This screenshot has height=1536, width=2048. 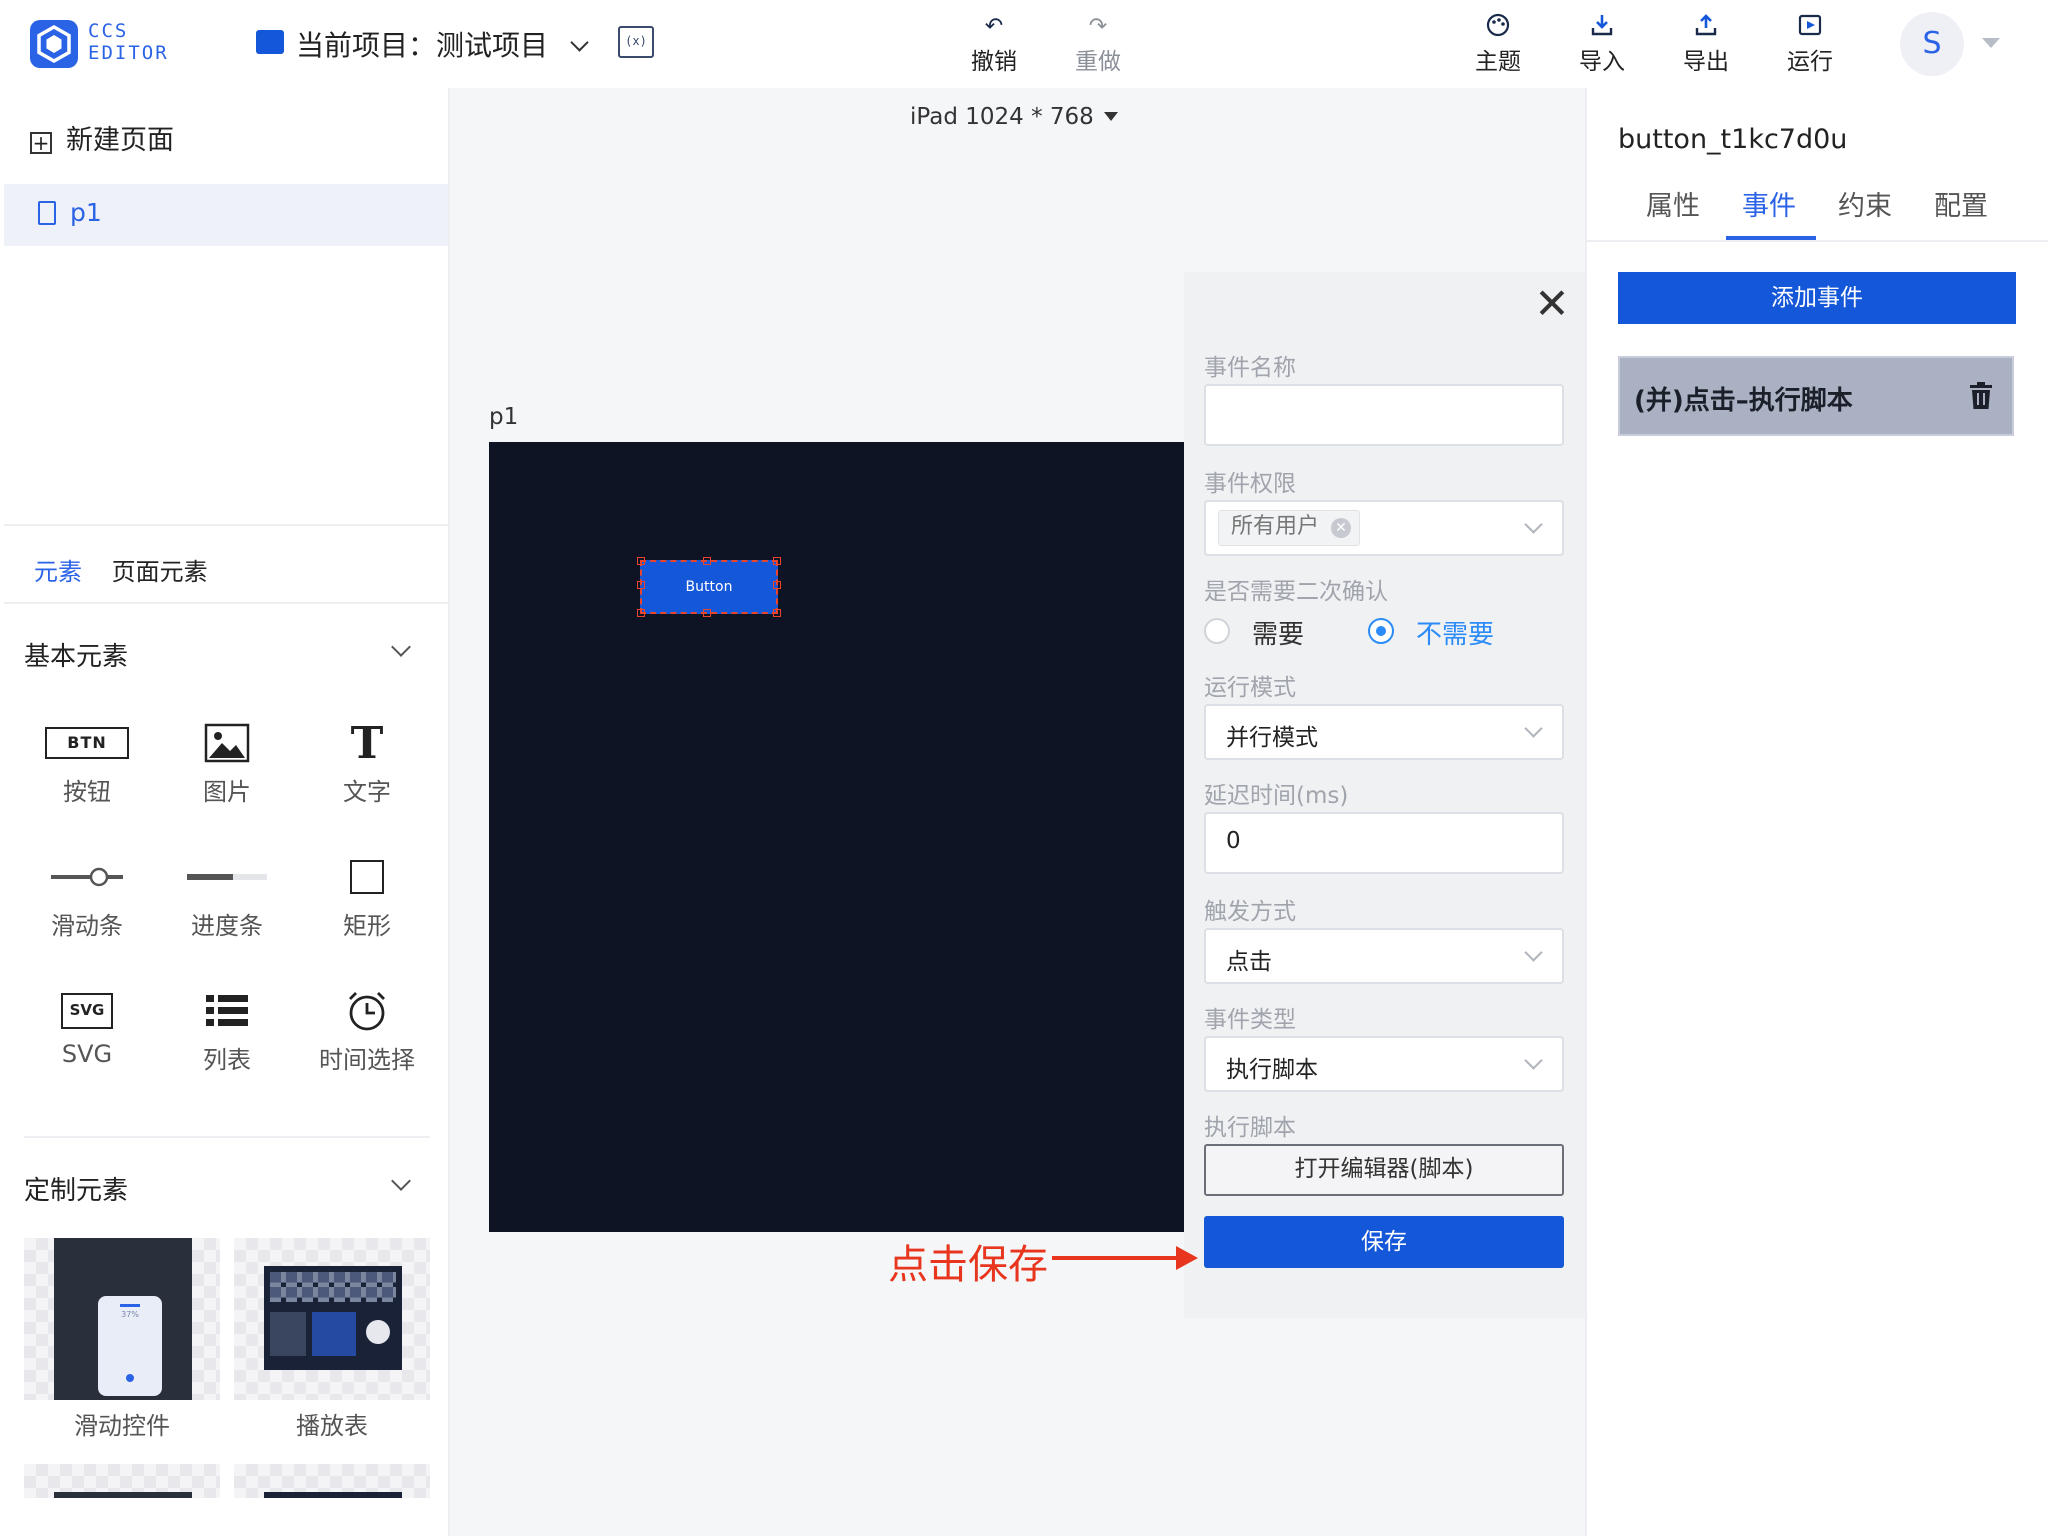 What do you see at coordinates (1602, 45) in the screenshot?
I see `import-button: 导入` at bounding box center [1602, 45].